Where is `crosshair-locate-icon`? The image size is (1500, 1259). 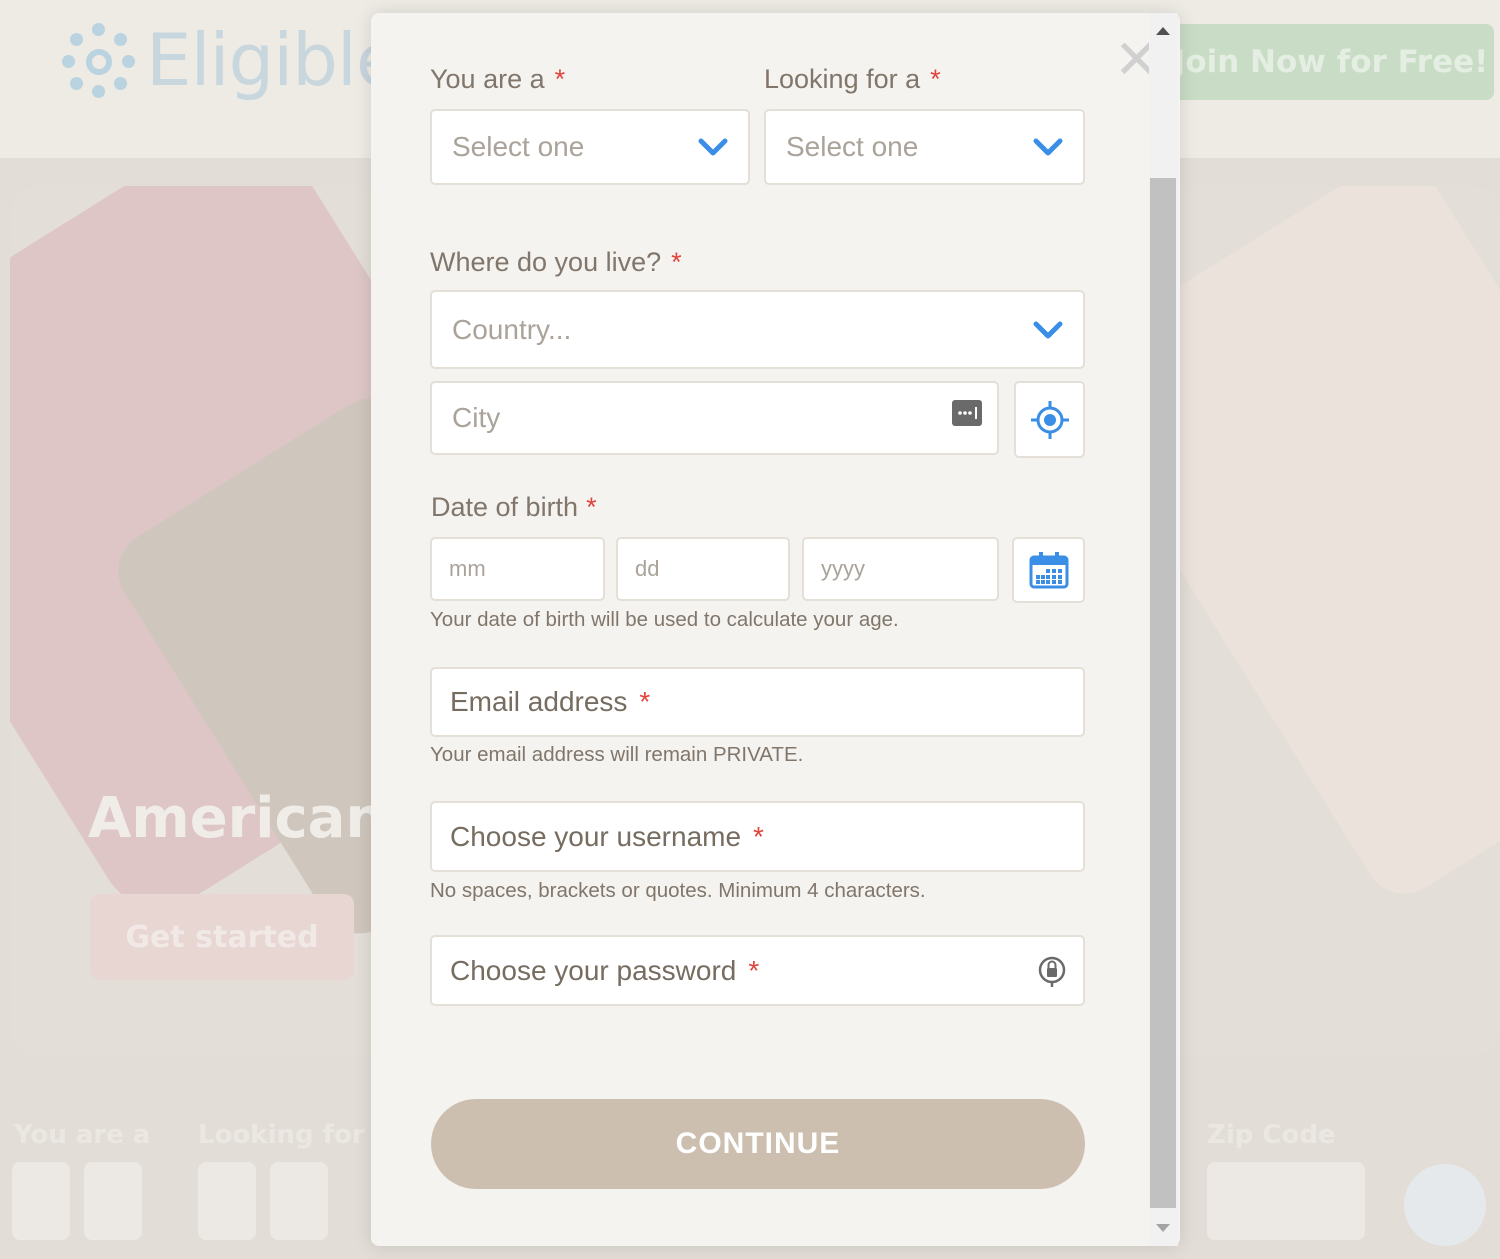
crosshair-locate-icon is located at coordinates (1049, 419).